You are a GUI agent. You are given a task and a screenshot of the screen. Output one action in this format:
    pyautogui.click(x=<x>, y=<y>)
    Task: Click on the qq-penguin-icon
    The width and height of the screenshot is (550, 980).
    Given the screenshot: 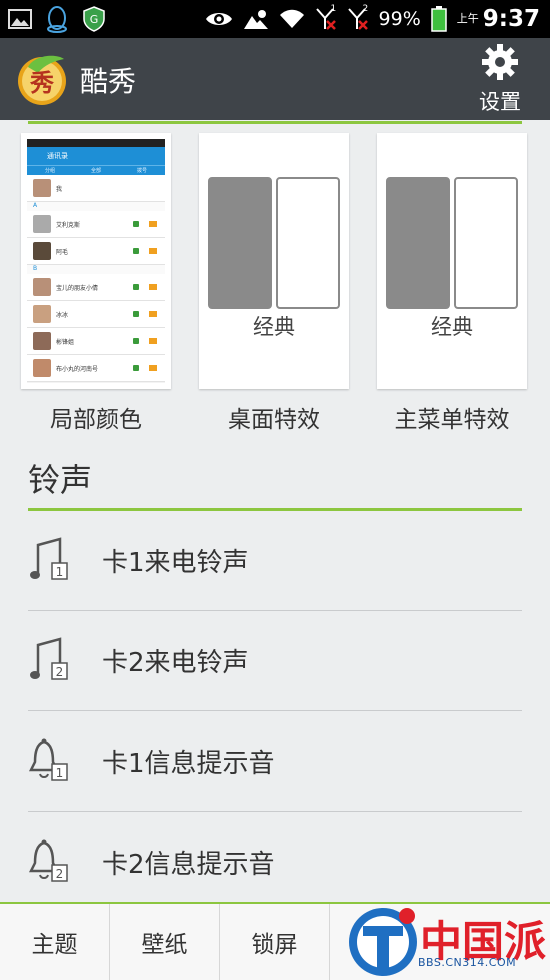 What is the action you would take?
    pyautogui.click(x=57, y=19)
    